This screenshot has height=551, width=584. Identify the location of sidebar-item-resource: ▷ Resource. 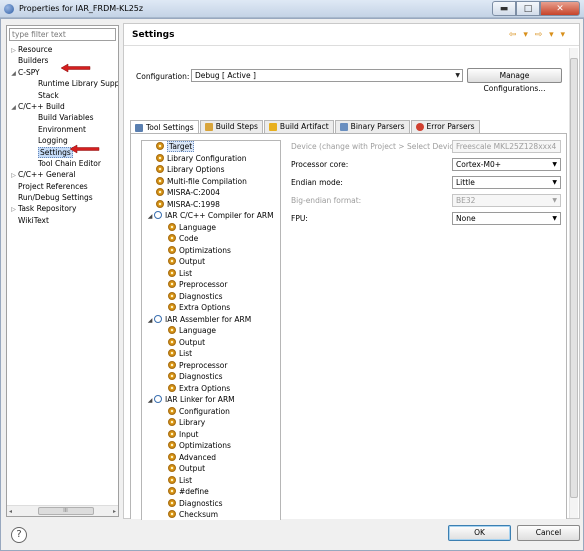
(62, 49).